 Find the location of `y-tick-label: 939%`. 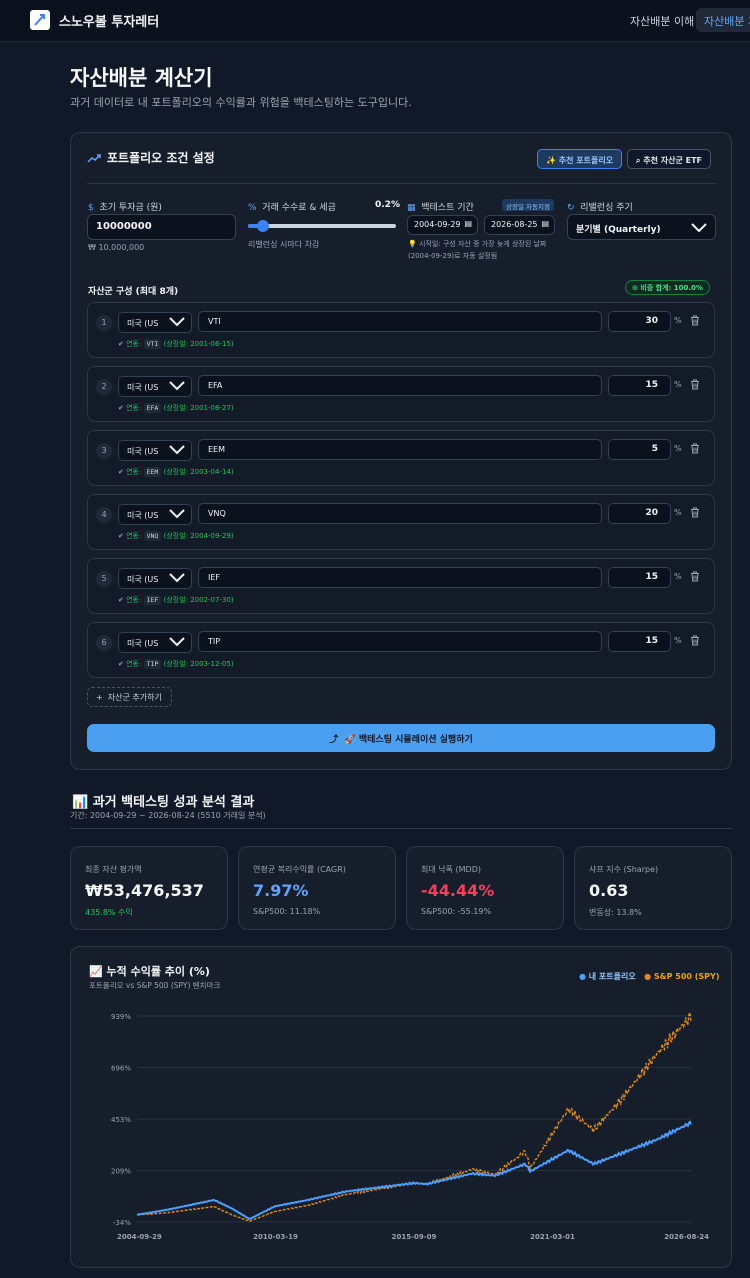

y-tick-label: 939% is located at coordinates (121, 1017).